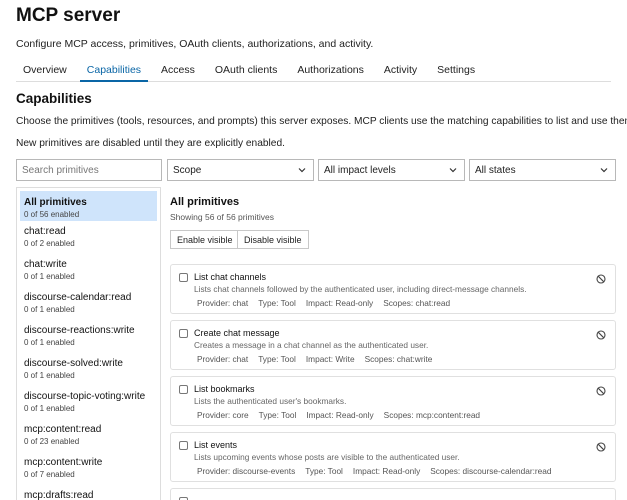 The image size is (627, 500). What do you see at coordinates (55, 202) in the screenshot?
I see `sidebar-item-label: All primitives` at bounding box center [55, 202].